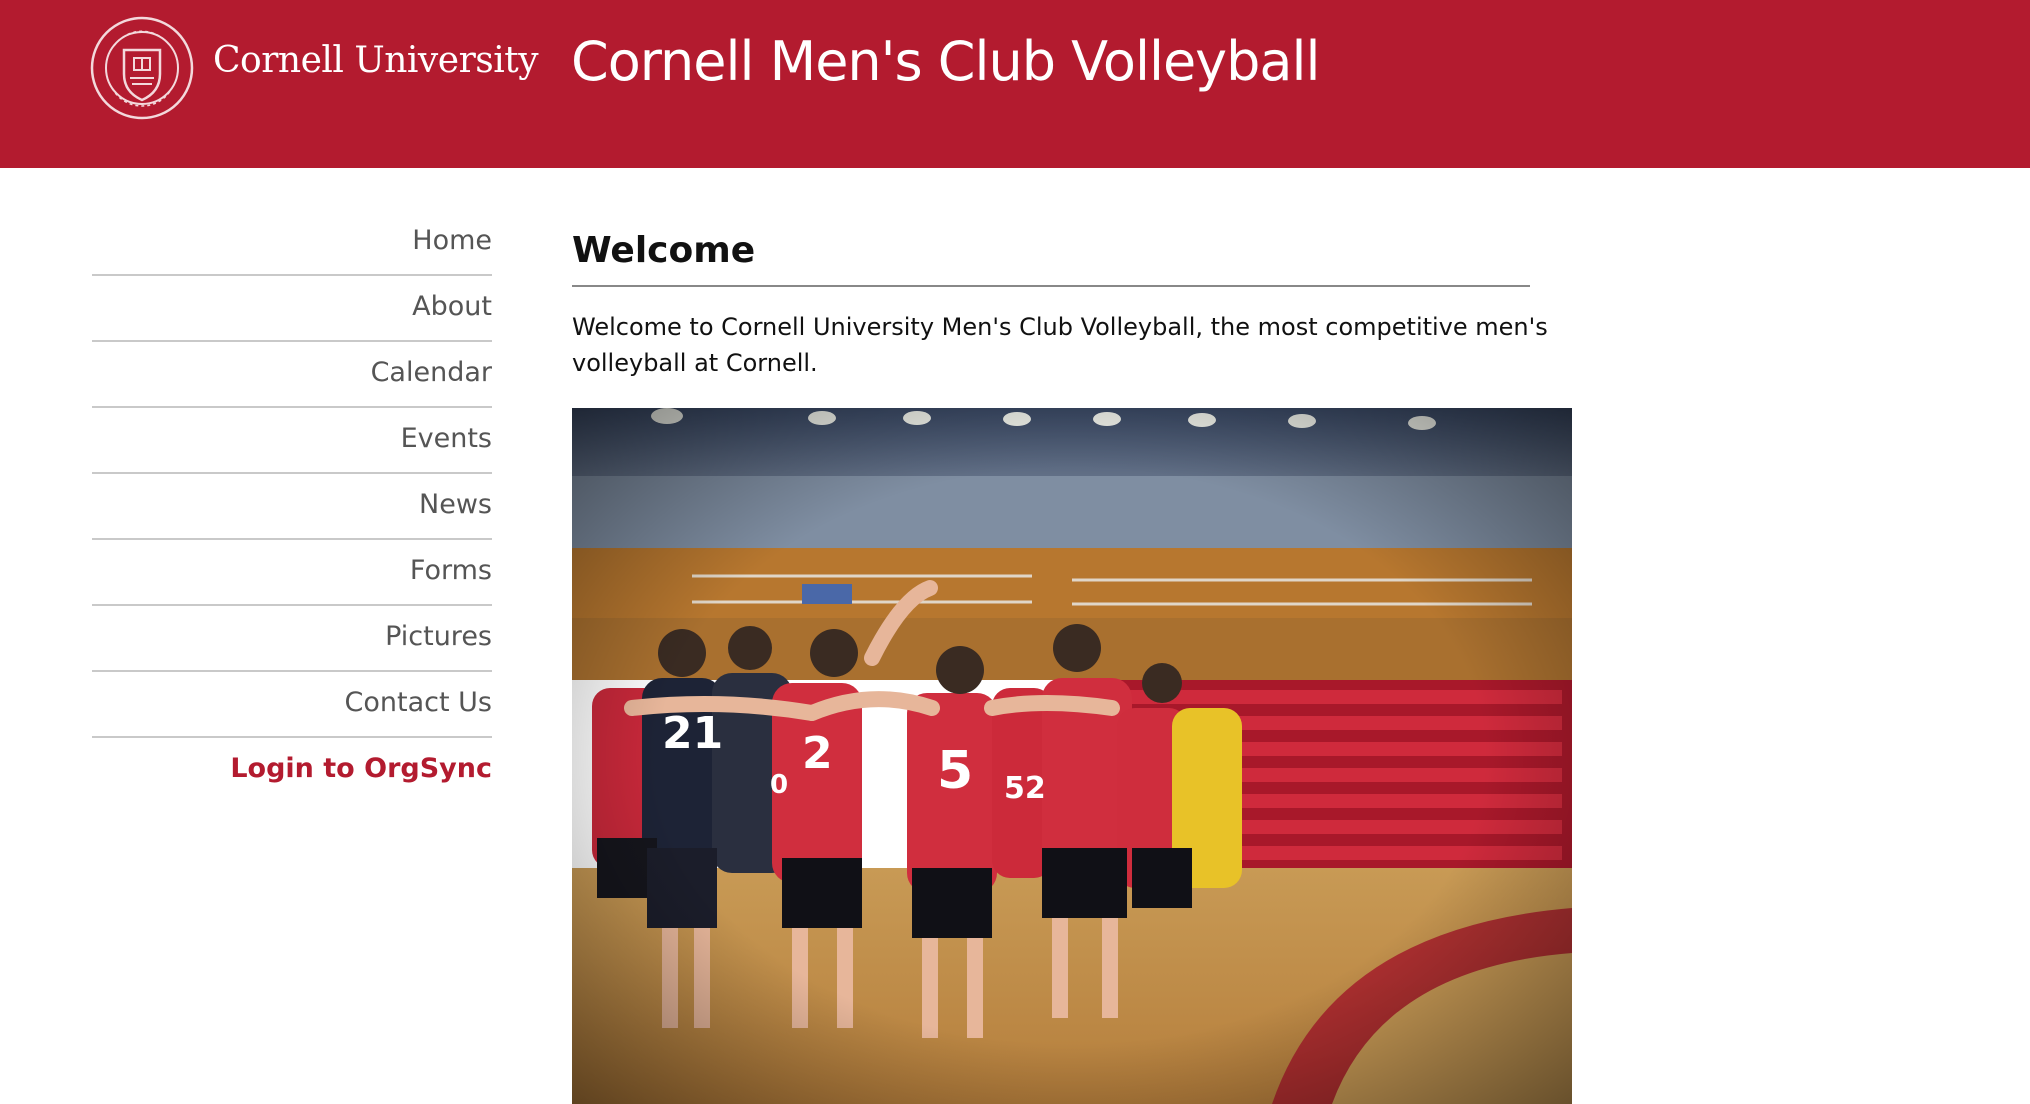 The image size is (2030, 1104). What do you see at coordinates (292, 243) in the screenshot?
I see `sidebar-item-home: Home` at bounding box center [292, 243].